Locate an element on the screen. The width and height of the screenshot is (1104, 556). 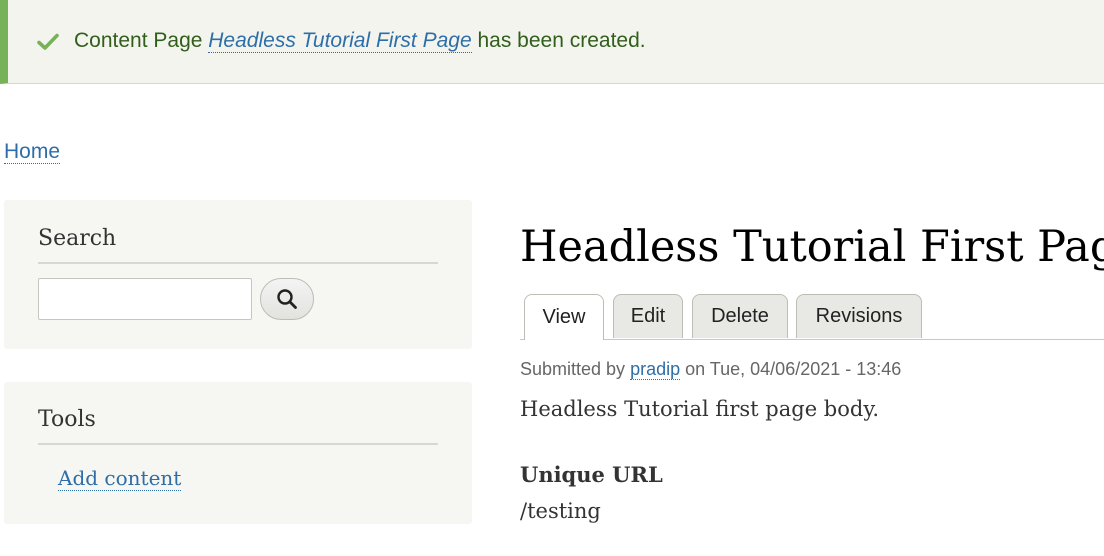
search-block-title: Search is located at coordinates (77, 238).